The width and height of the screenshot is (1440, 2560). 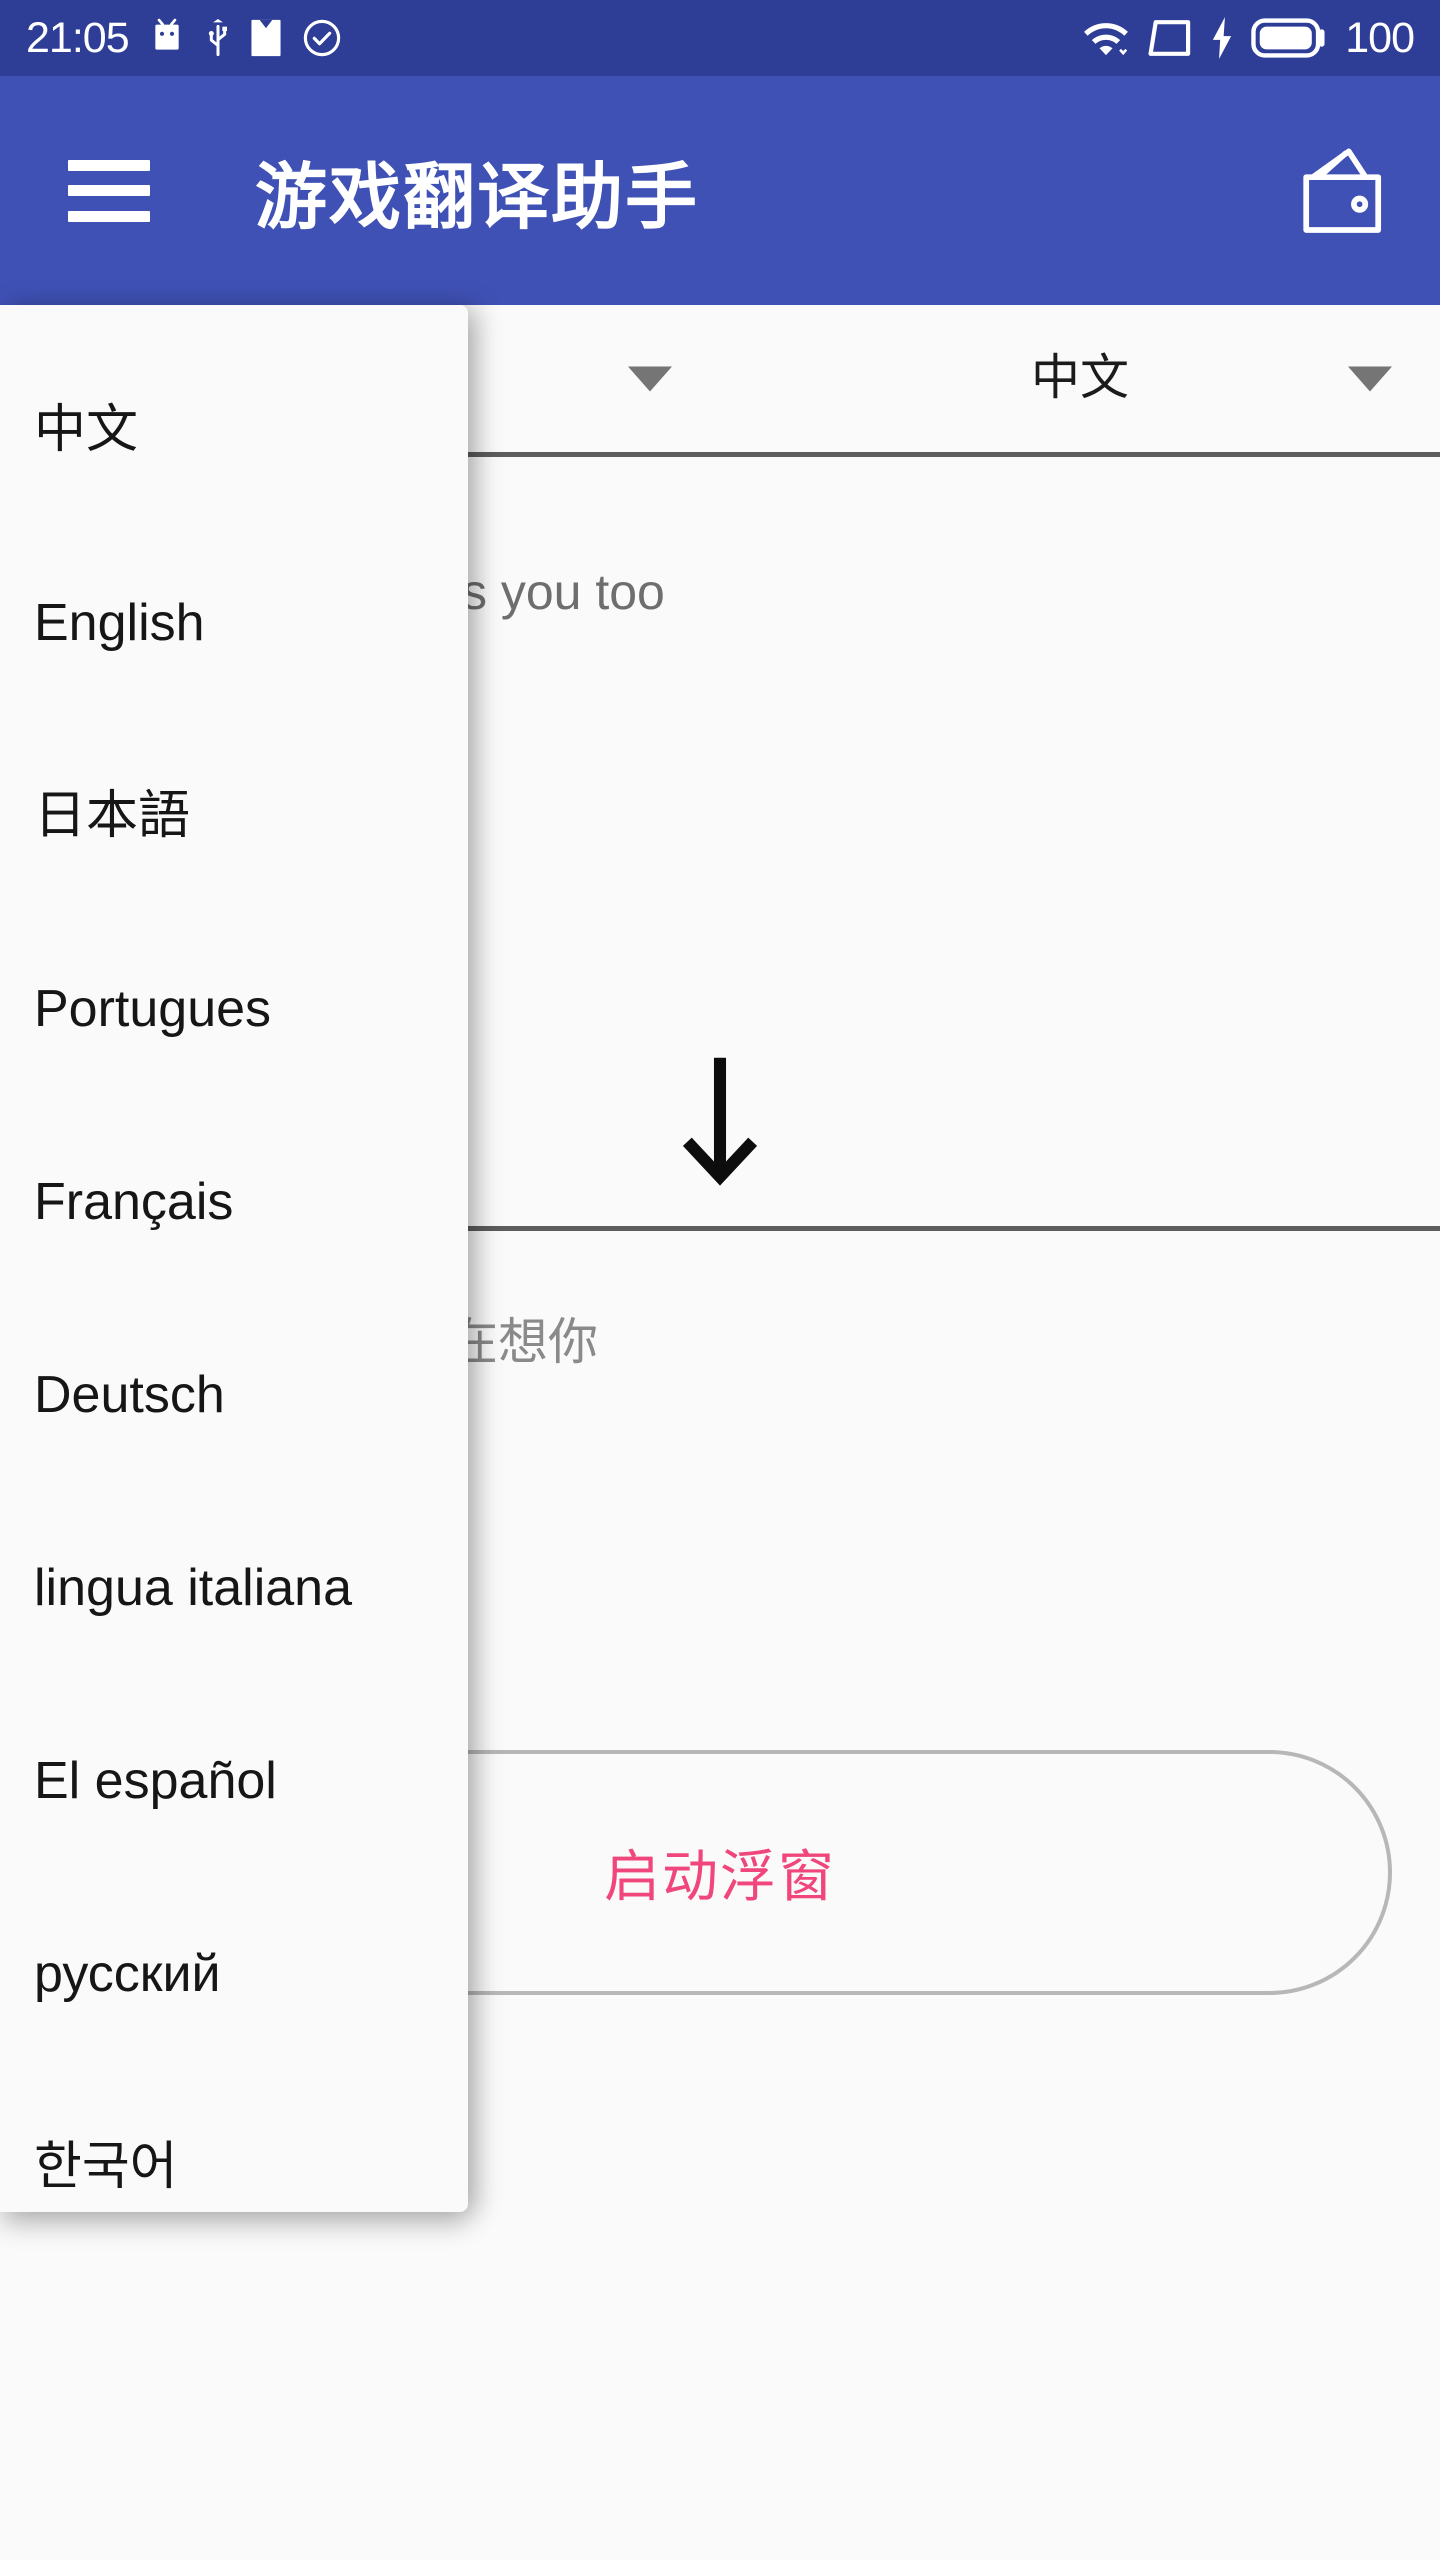 I want to click on drawer-item-6: lingua italiana, so click(x=234, y=1587).